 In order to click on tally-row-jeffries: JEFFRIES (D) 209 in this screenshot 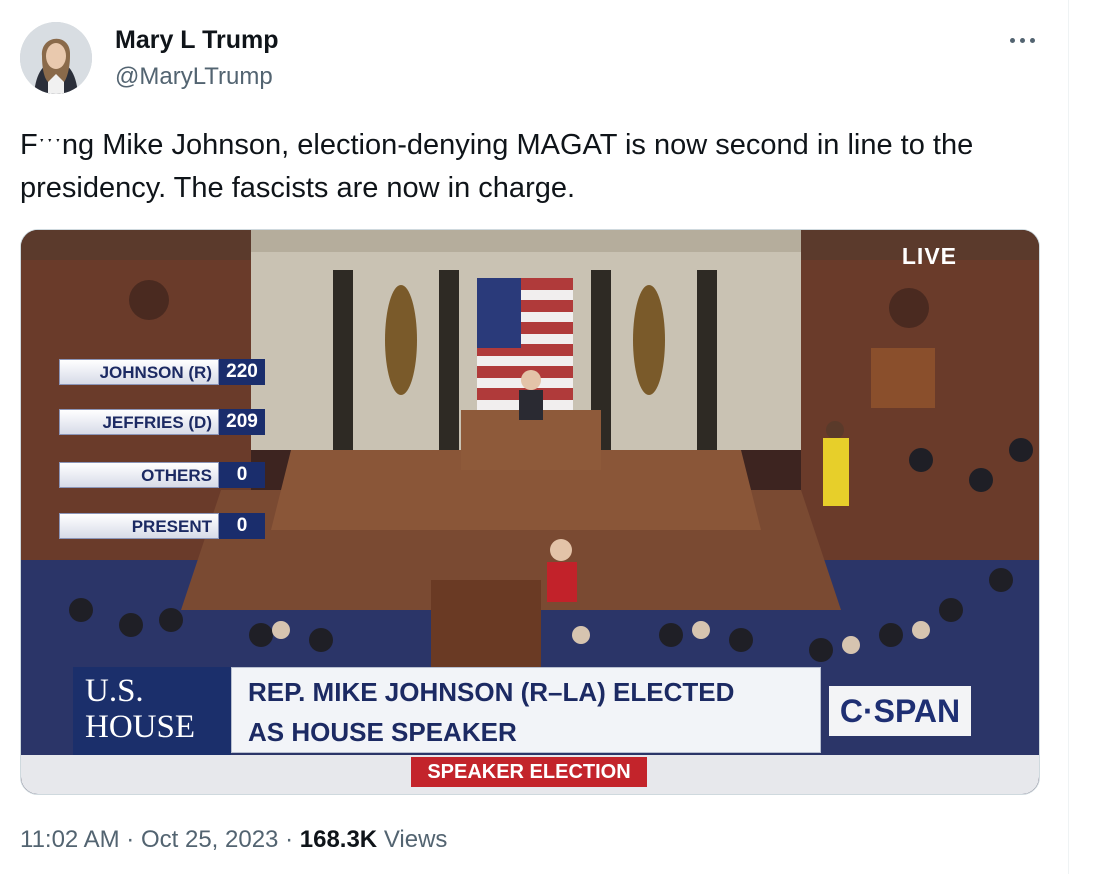, I will do `click(162, 422)`.